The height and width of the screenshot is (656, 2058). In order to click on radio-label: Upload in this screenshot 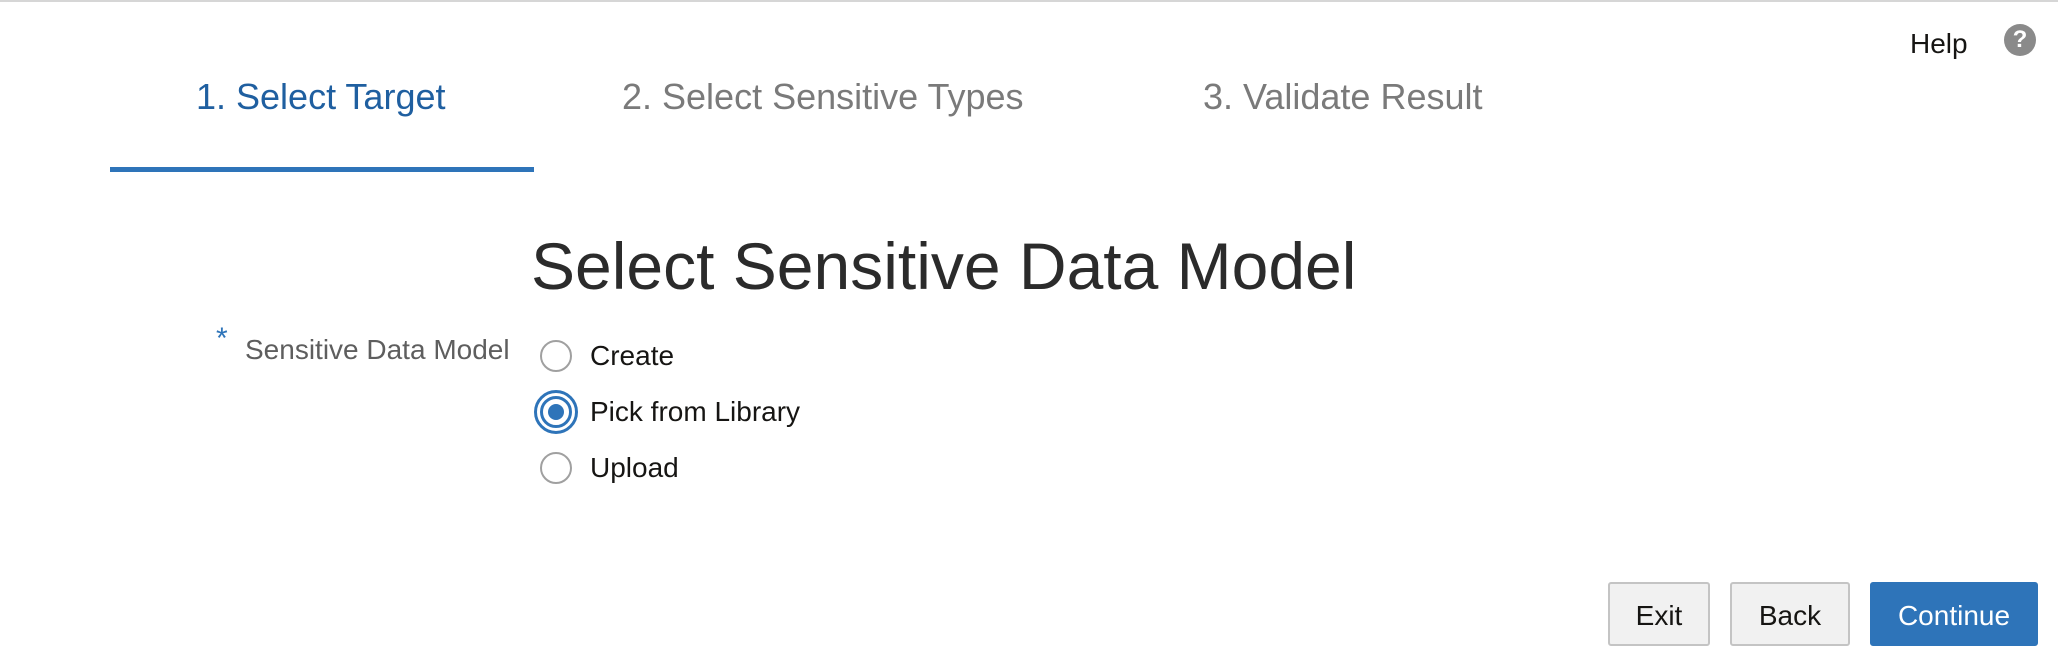, I will do `click(634, 467)`.